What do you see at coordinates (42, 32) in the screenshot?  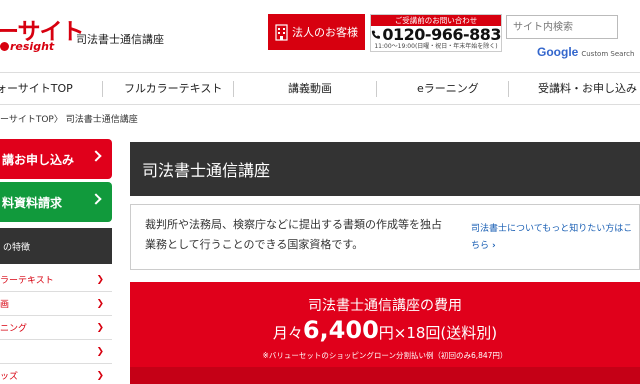 I see `logo: ーサイト resight` at bounding box center [42, 32].